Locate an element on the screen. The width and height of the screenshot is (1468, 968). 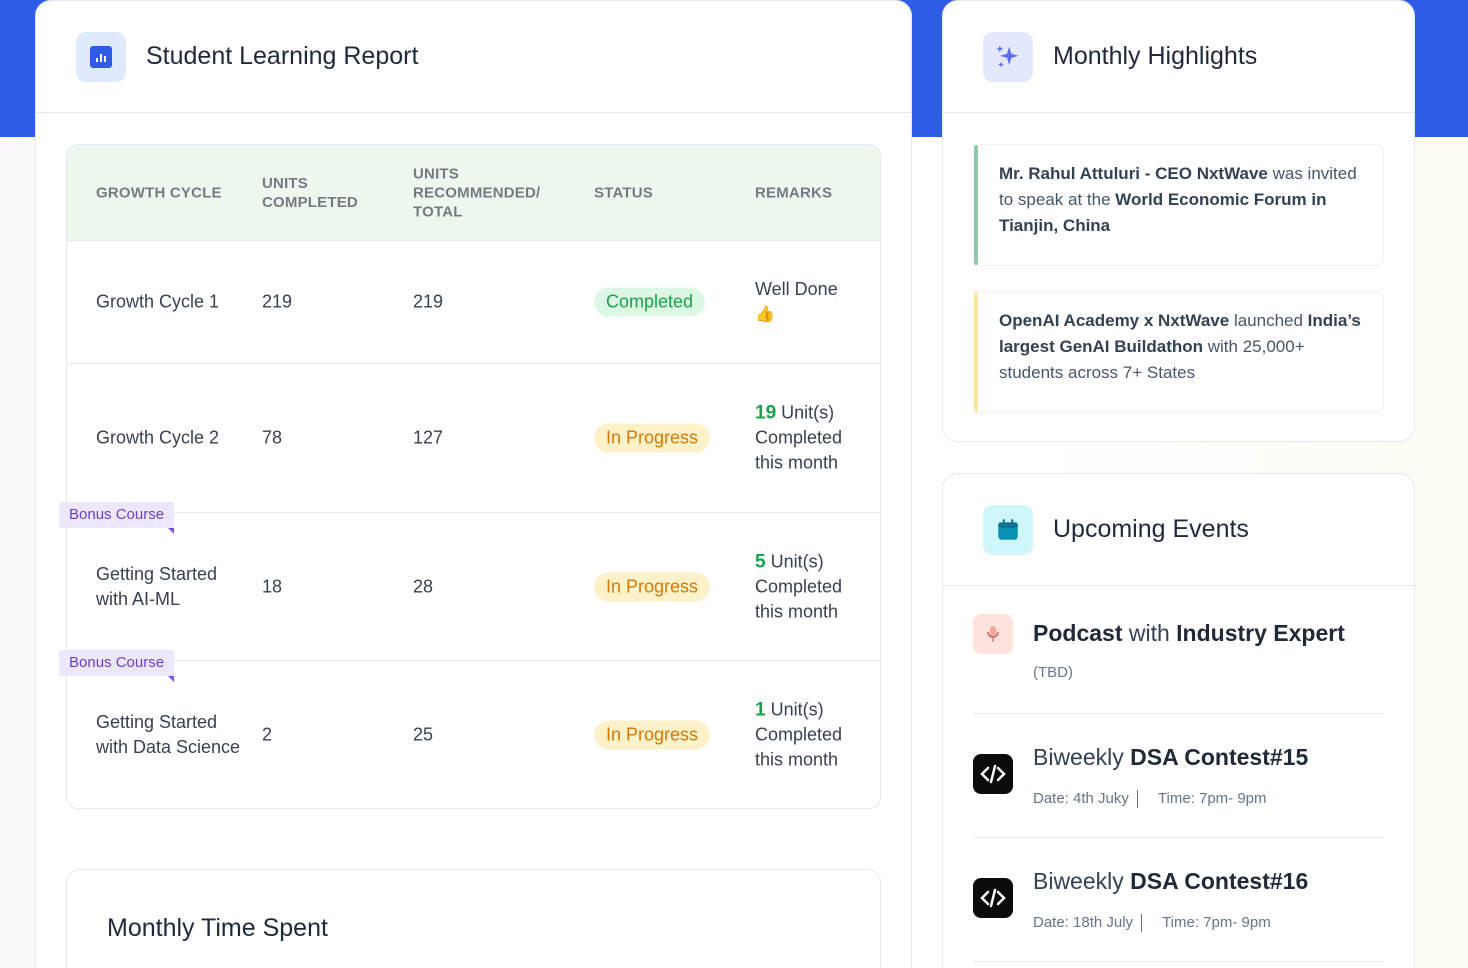
event-title: Biweekly DSA Contest#16 is located at coordinates (1171, 881).